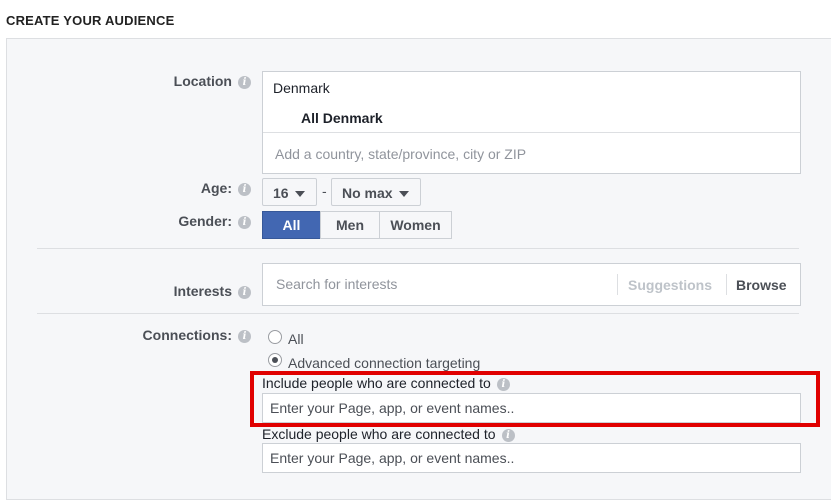 This screenshot has height=500, width=831. I want to click on gender-label-row: Gender: i, so click(190, 221).